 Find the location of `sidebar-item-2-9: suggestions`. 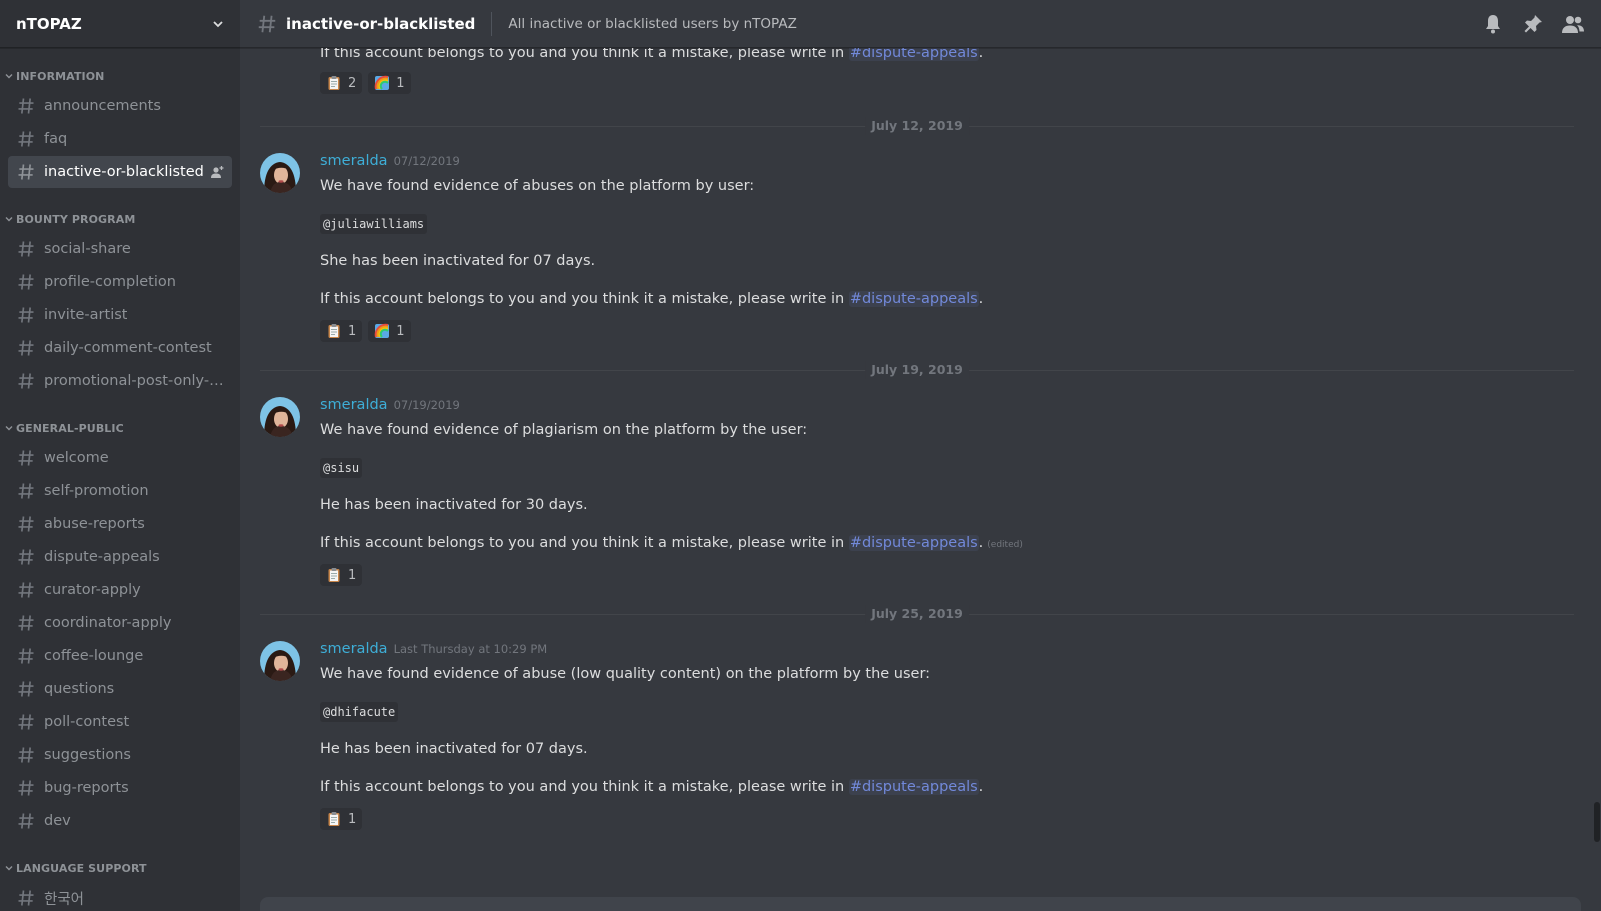

sidebar-item-2-9: suggestions is located at coordinates (120, 755).